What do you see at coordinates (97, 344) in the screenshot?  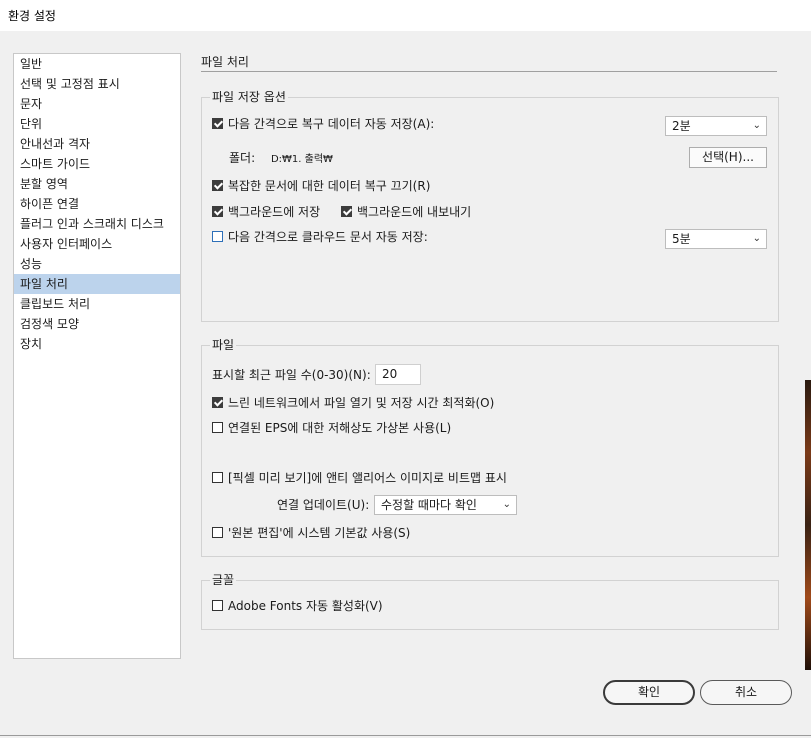 I see `nav-item-devices: 장치` at bounding box center [97, 344].